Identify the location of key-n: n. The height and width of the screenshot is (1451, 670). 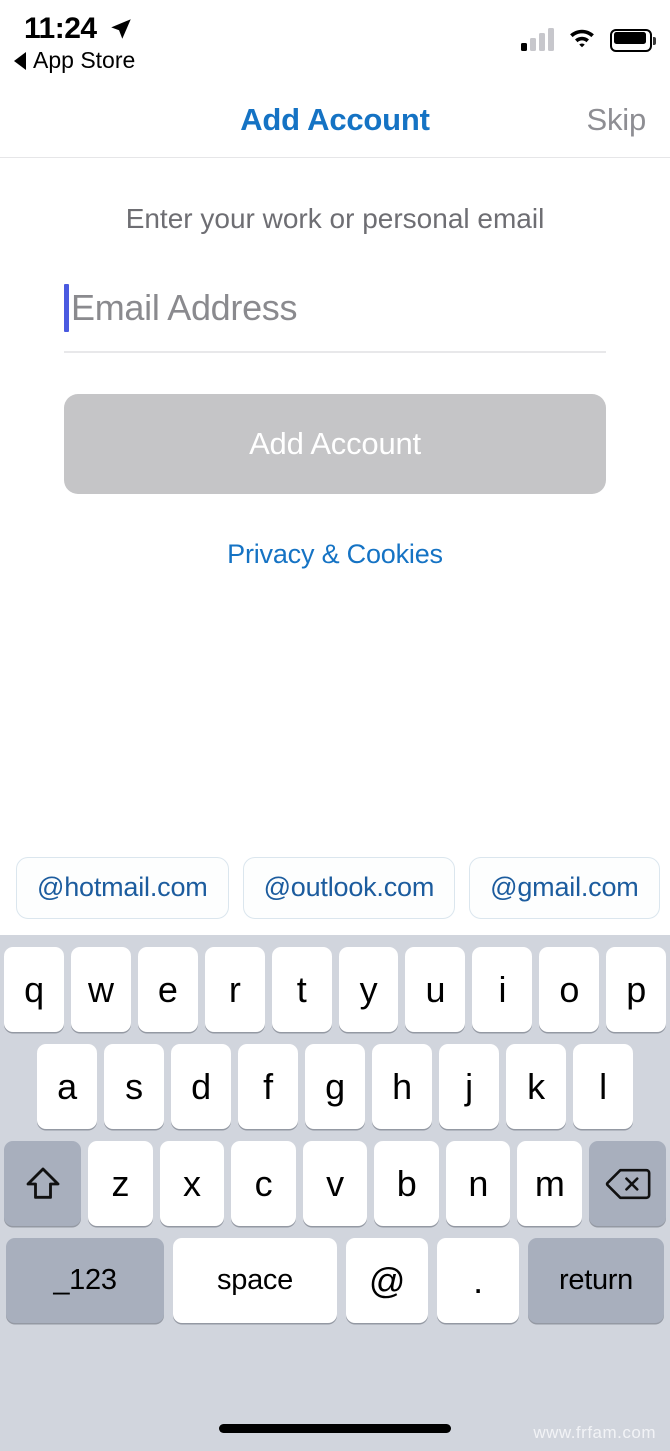
(478, 1183).